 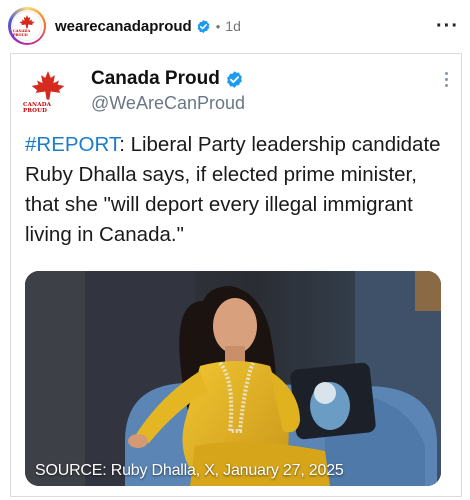 What do you see at coordinates (189, 470) in the screenshot?
I see `media-caption: SOURCE: Ruby Dhalla, X, January 27, 2025` at bounding box center [189, 470].